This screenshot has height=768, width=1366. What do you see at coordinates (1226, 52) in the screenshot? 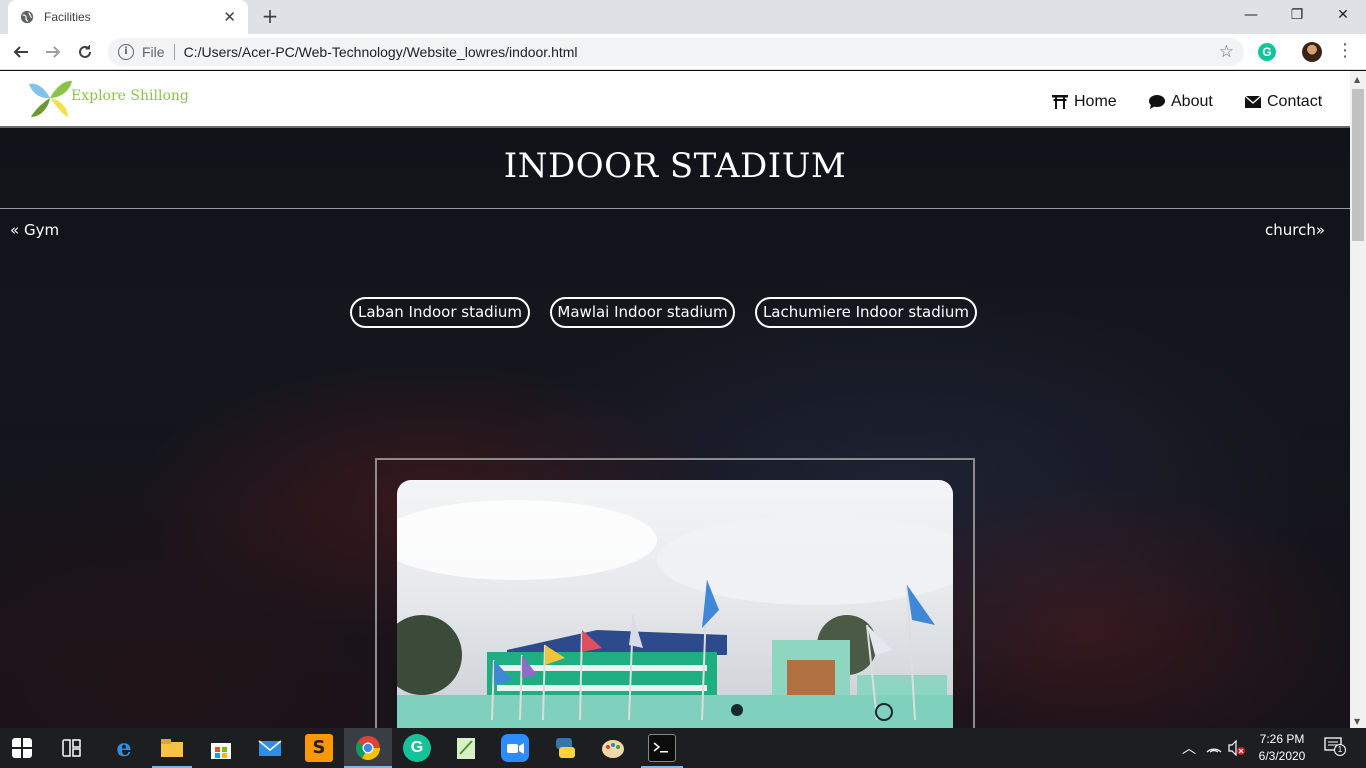
I see `bookmark-star-icon: ☆` at bounding box center [1226, 52].